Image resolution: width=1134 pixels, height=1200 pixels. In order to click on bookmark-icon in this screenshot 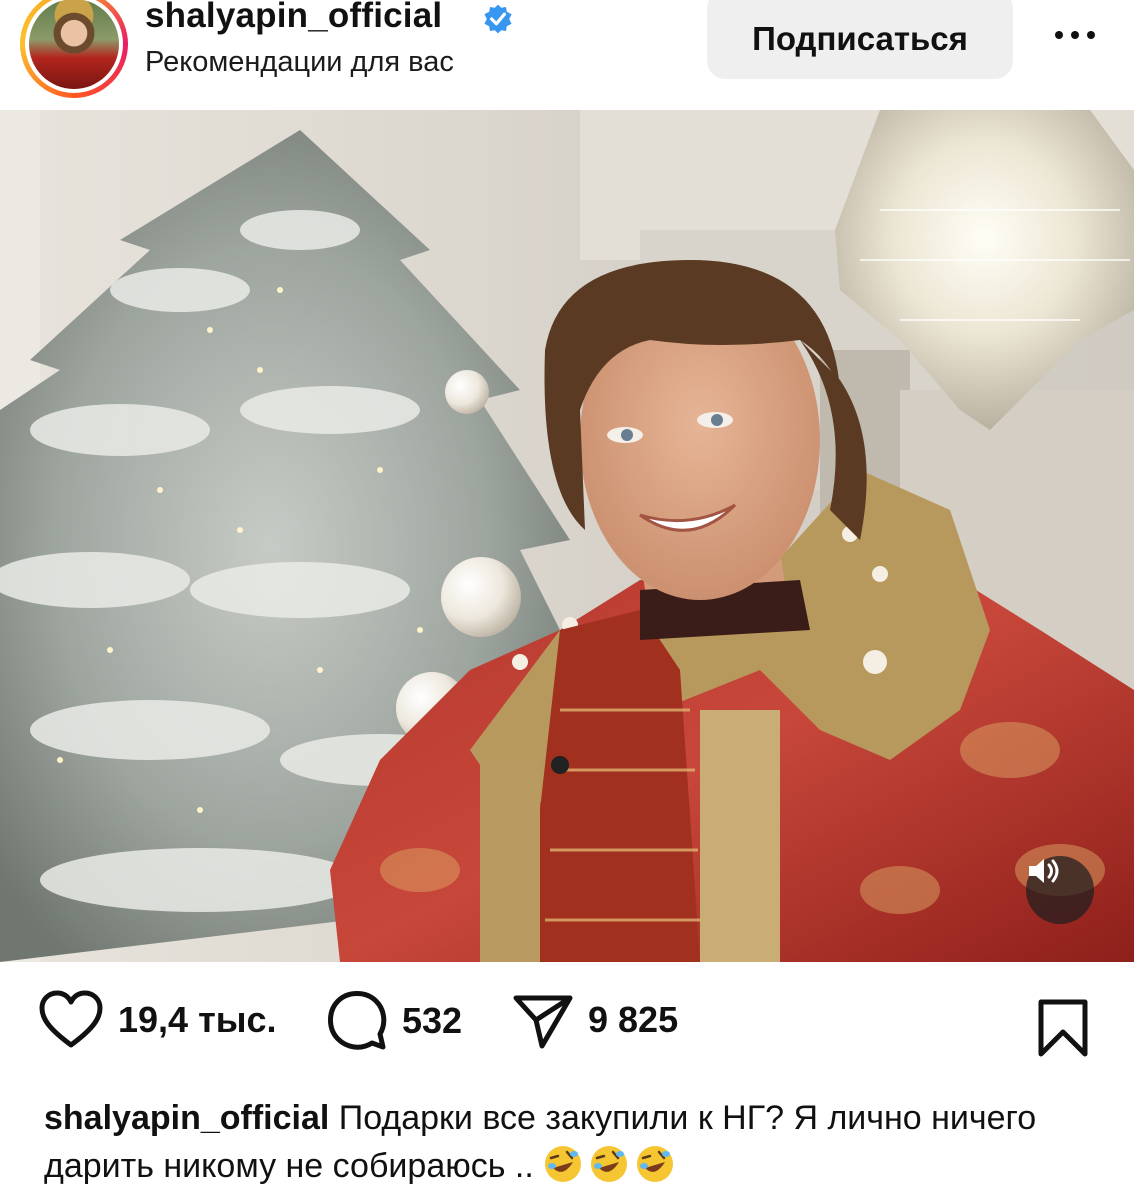, I will do `click(1063, 1029)`.